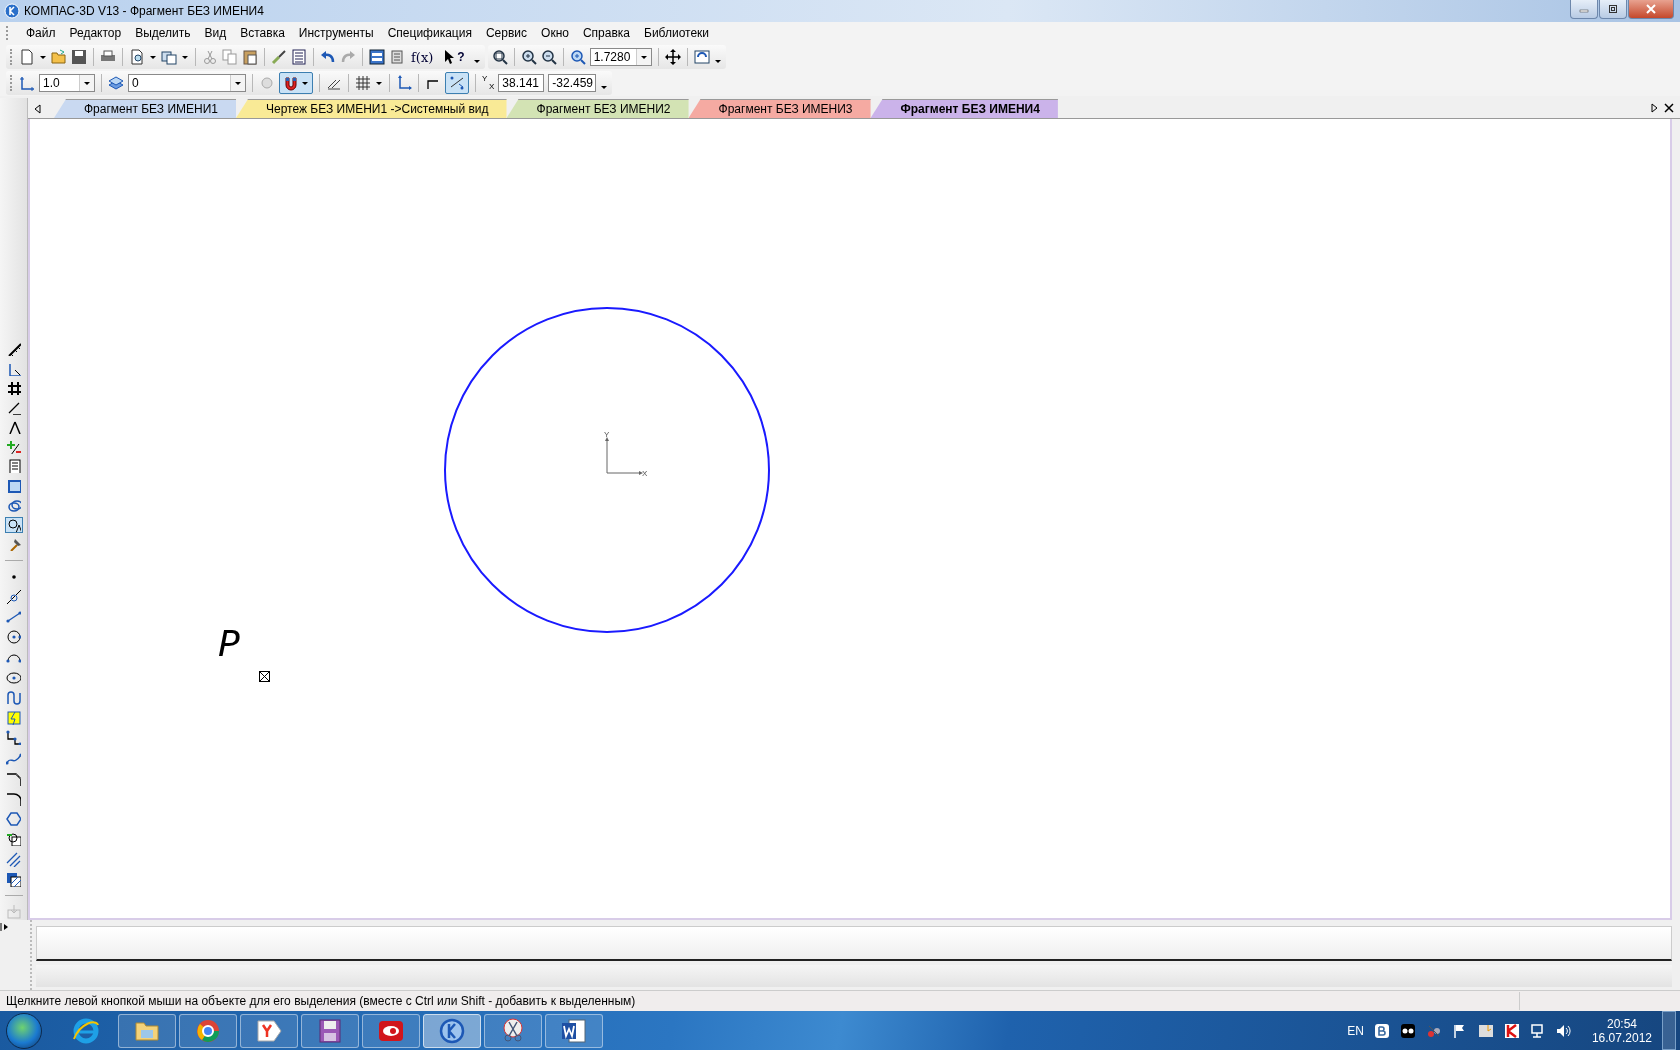  Describe the element at coordinates (13, 798) in the screenshot. I see `fillet-tool-icon` at that location.